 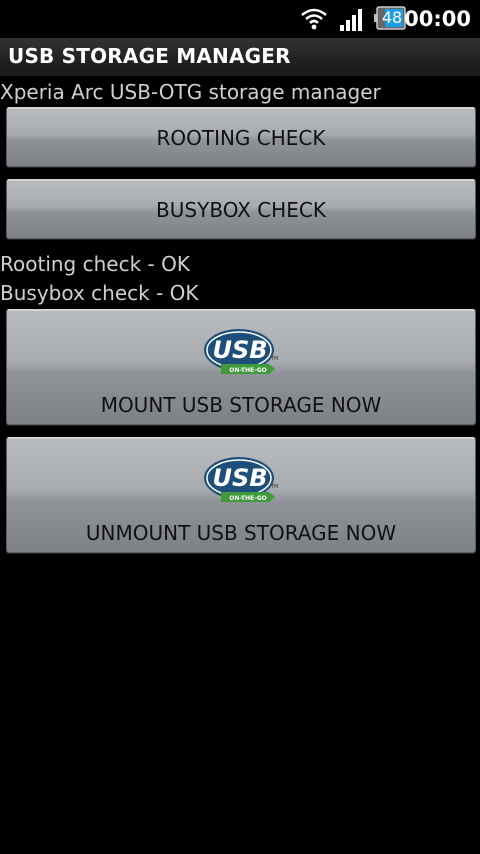 I want to click on battery-level: 48, so click(x=392, y=17).